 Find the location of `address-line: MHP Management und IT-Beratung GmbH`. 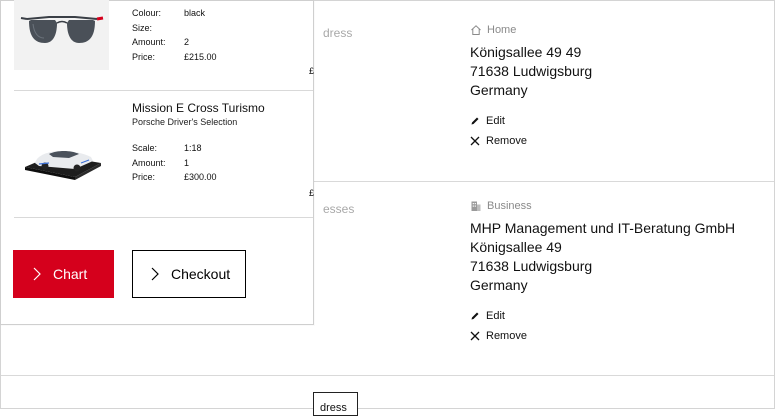

address-line: MHP Management und IT-Beratung GmbH is located at coordinates (603, 228).